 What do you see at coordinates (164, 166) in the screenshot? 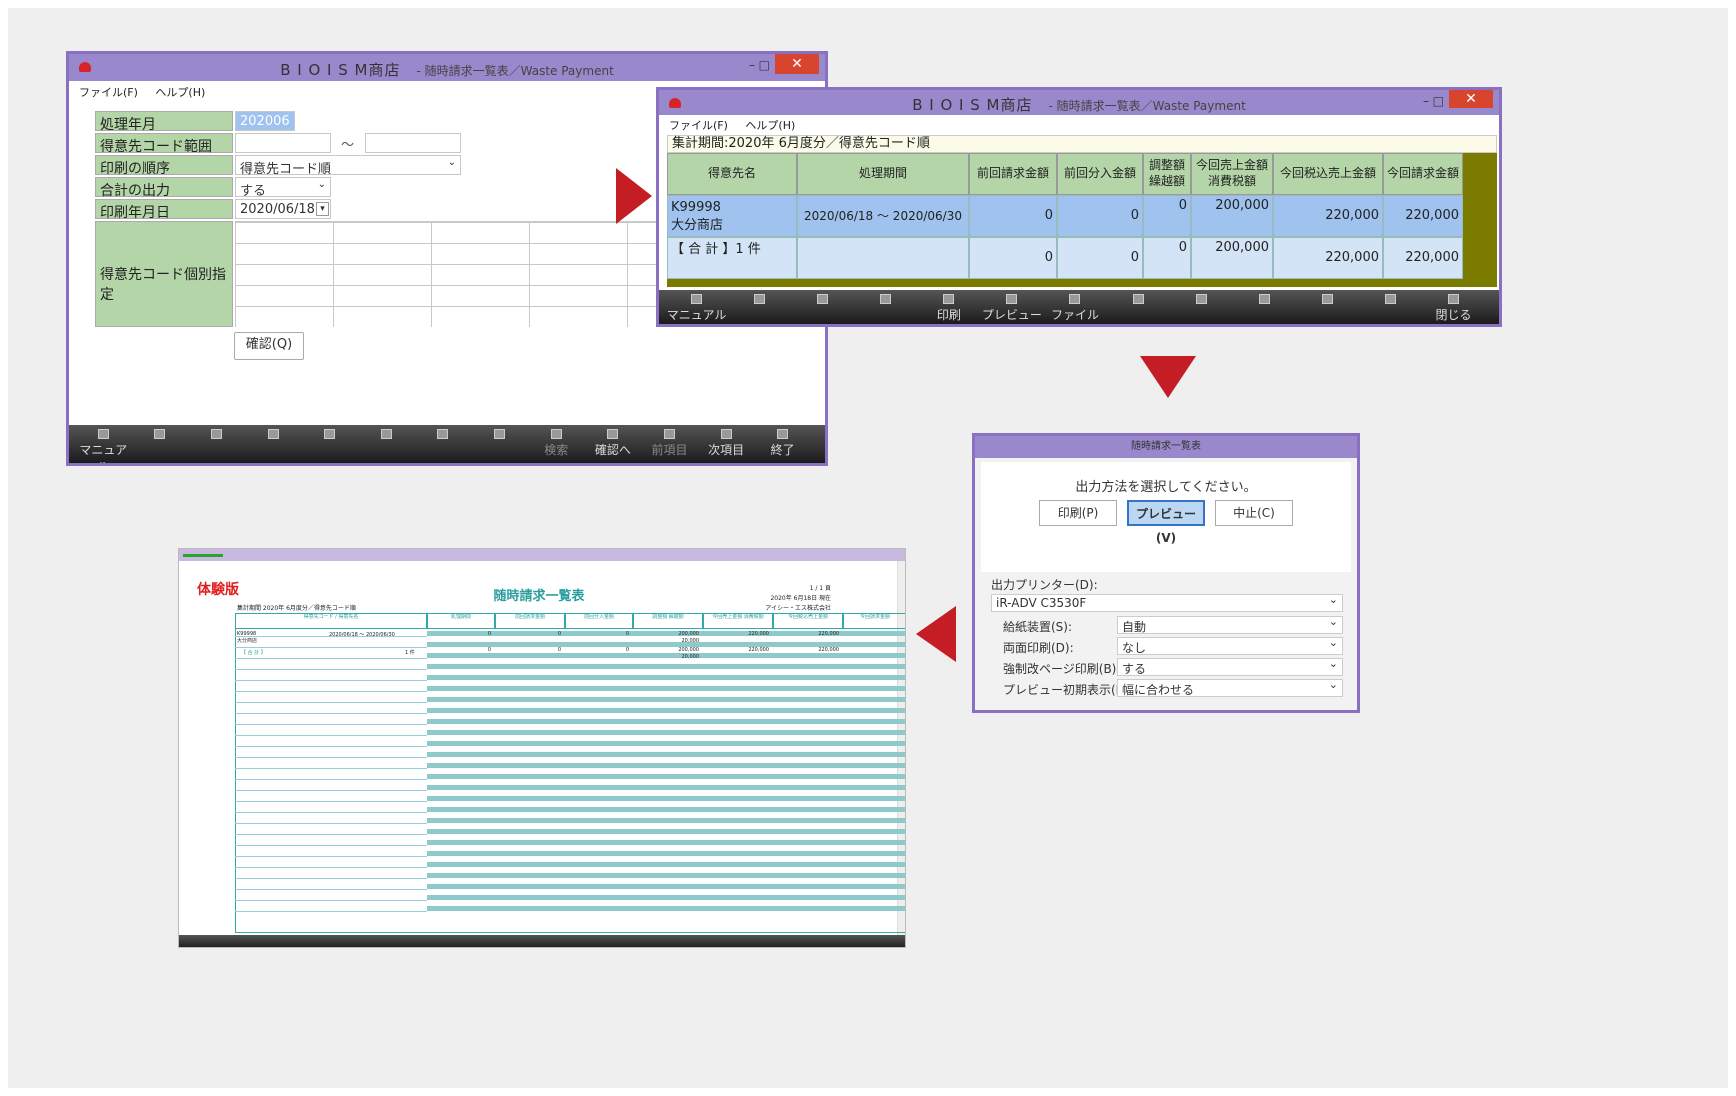
I see `label-print-order: 印刷の順序` at bounding box center [164, 166].